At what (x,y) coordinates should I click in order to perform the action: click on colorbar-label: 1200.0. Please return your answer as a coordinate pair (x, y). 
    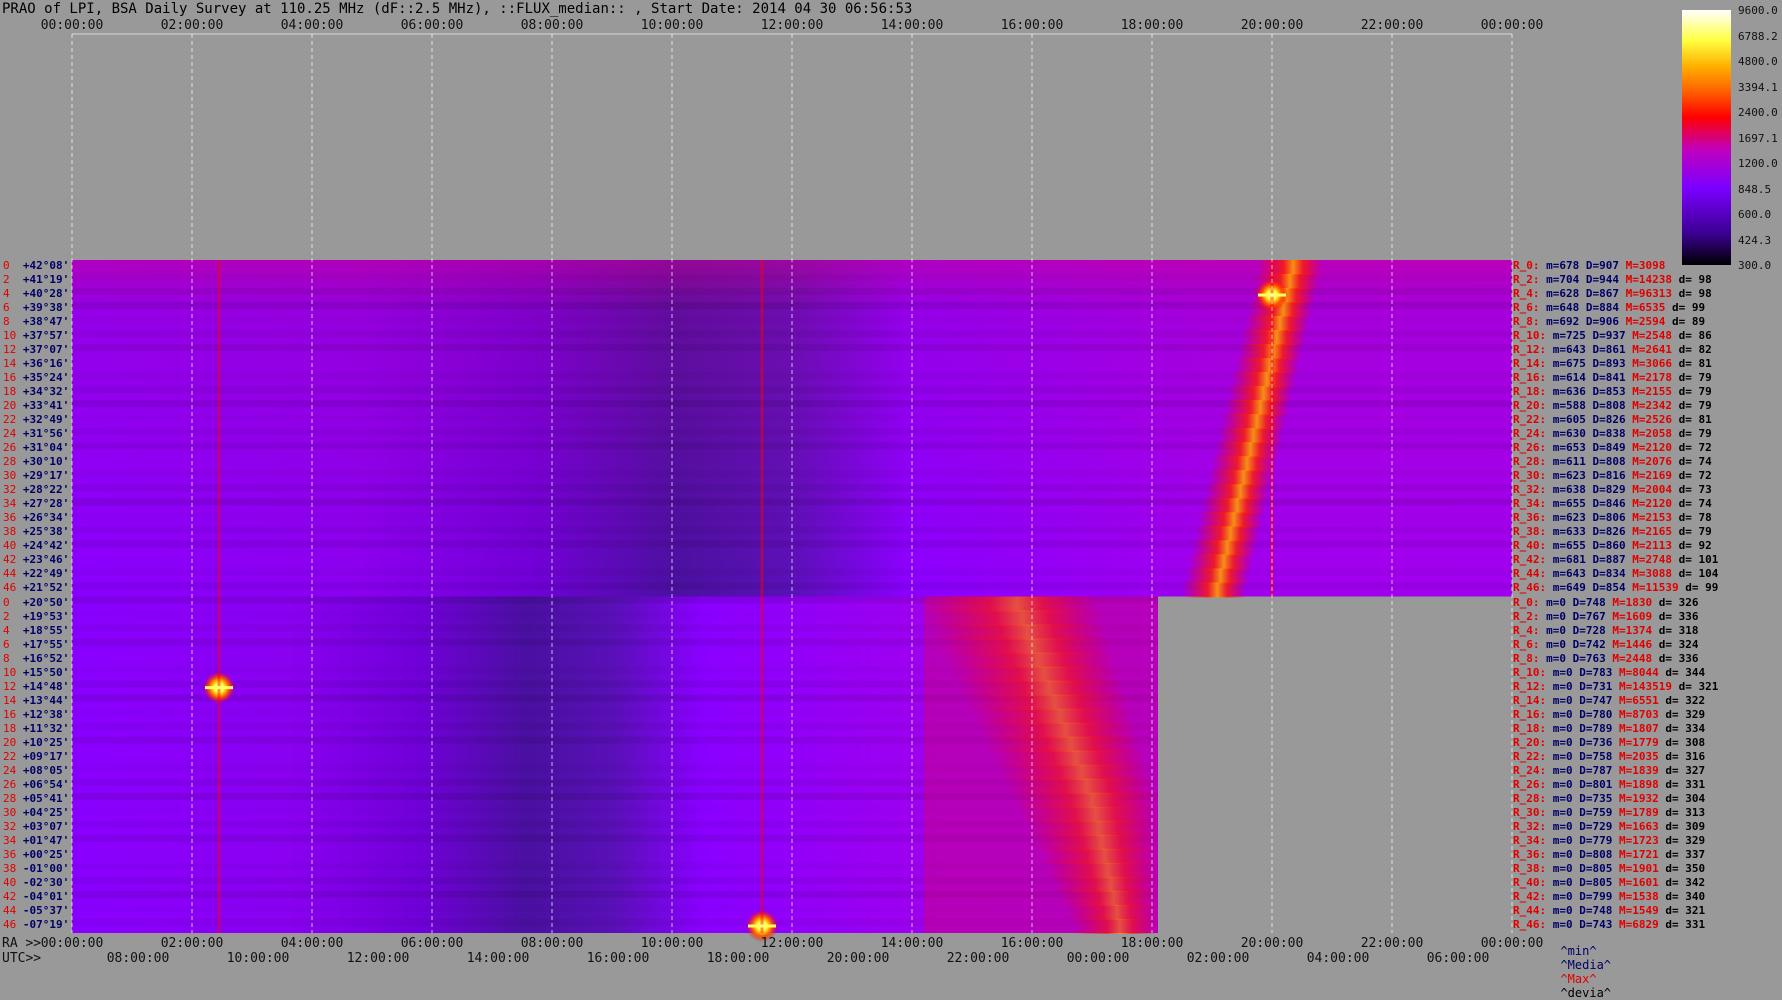
    Looking at the image, I should click on (1758, 163).